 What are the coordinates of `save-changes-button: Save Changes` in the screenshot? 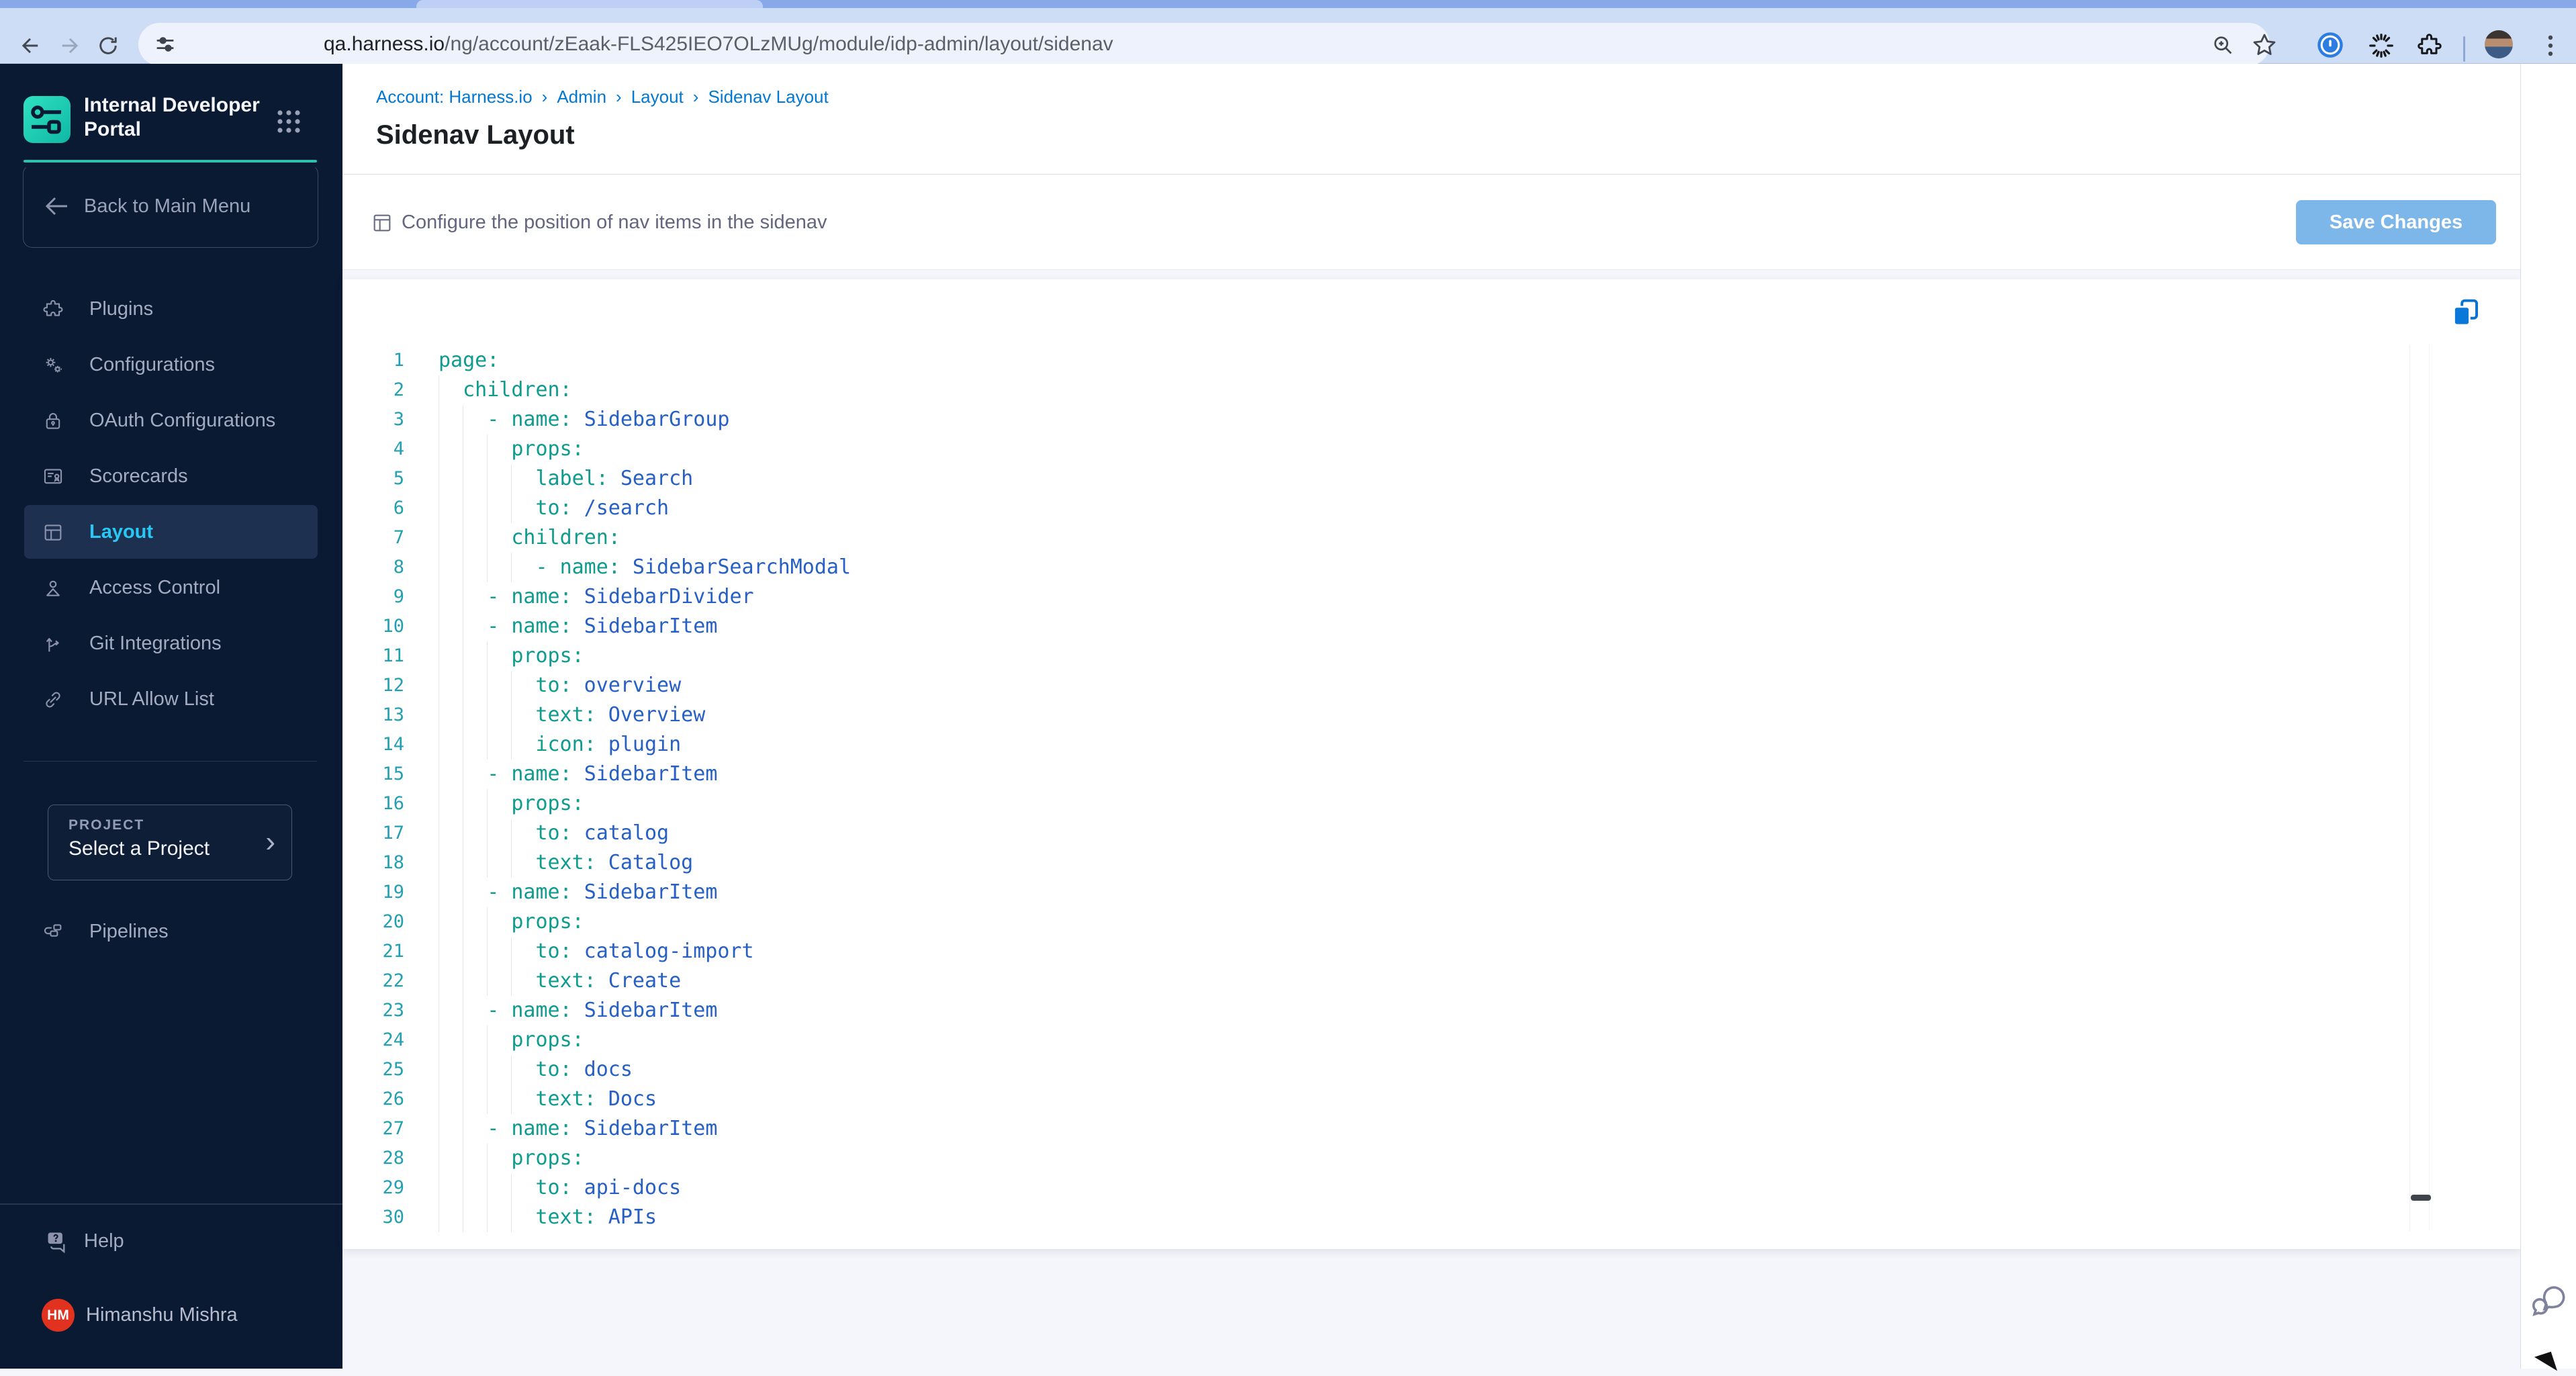 It's located at (2396, 222).